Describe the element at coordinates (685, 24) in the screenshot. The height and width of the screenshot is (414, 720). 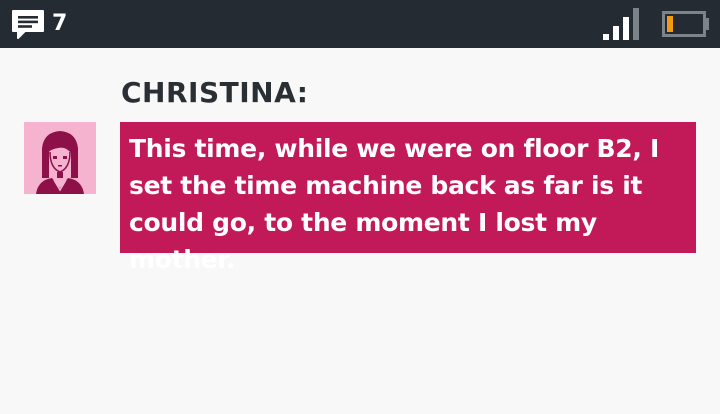
I see `battery-icon` at that location.